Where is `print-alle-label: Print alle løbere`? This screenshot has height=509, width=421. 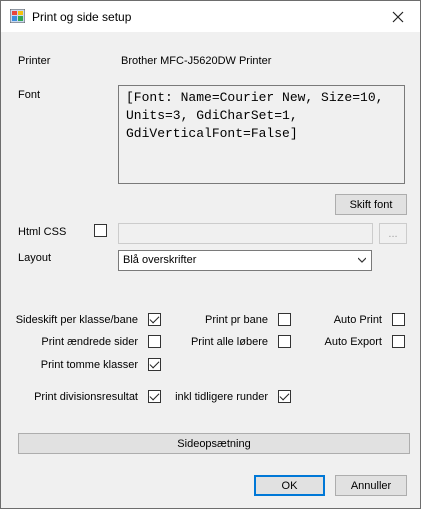 print-alle-label: Print alle løbere is located at coordinates (229, 342).